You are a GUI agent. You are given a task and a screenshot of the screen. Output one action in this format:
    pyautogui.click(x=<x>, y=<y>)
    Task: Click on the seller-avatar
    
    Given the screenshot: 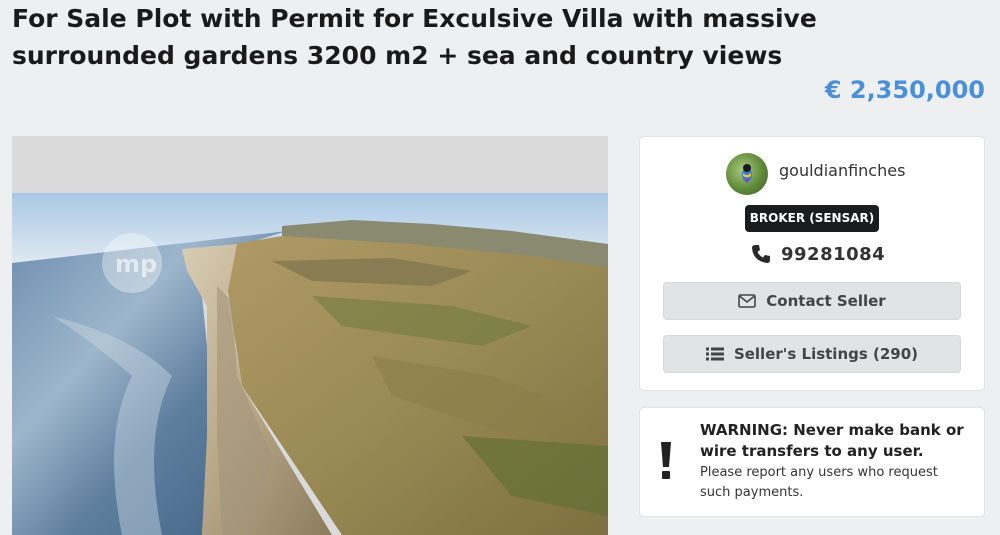 What is the action you would take?
    pyautogui.click(x=747, y=174)
    